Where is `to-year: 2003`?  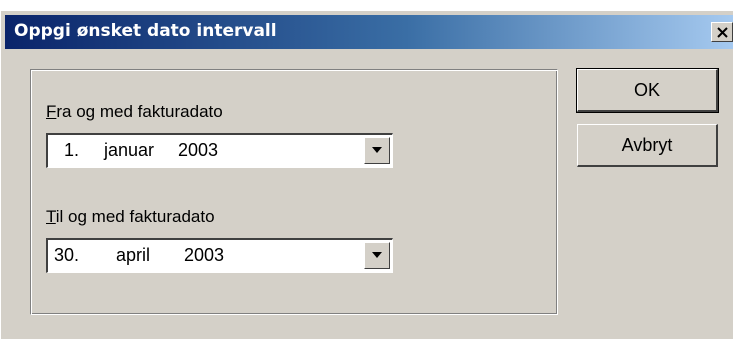 to-year: 2003 is located at coordinates (204, 255).